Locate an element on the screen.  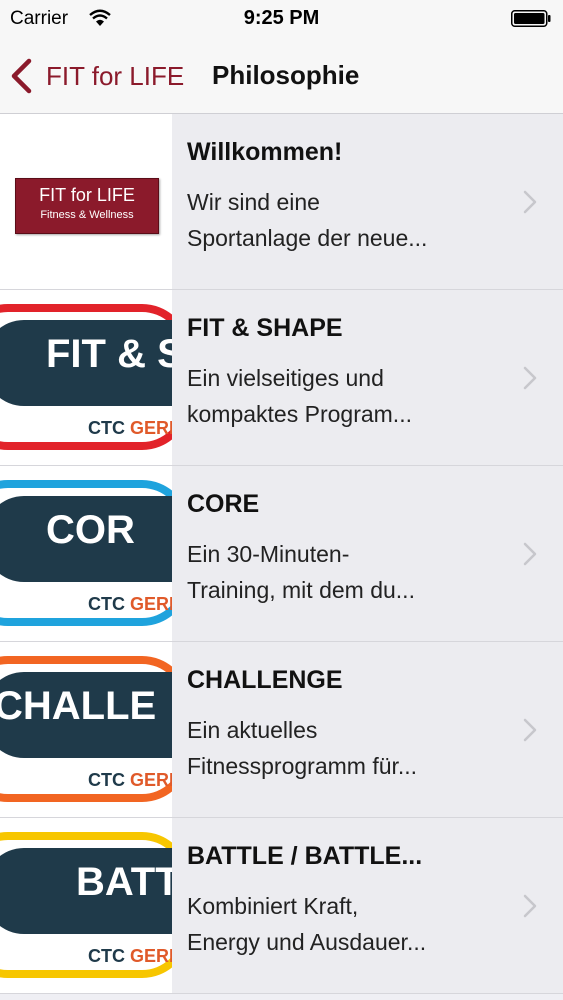
logo-subtitle: Fitness & Wellness is located at coordinates (87, 215).